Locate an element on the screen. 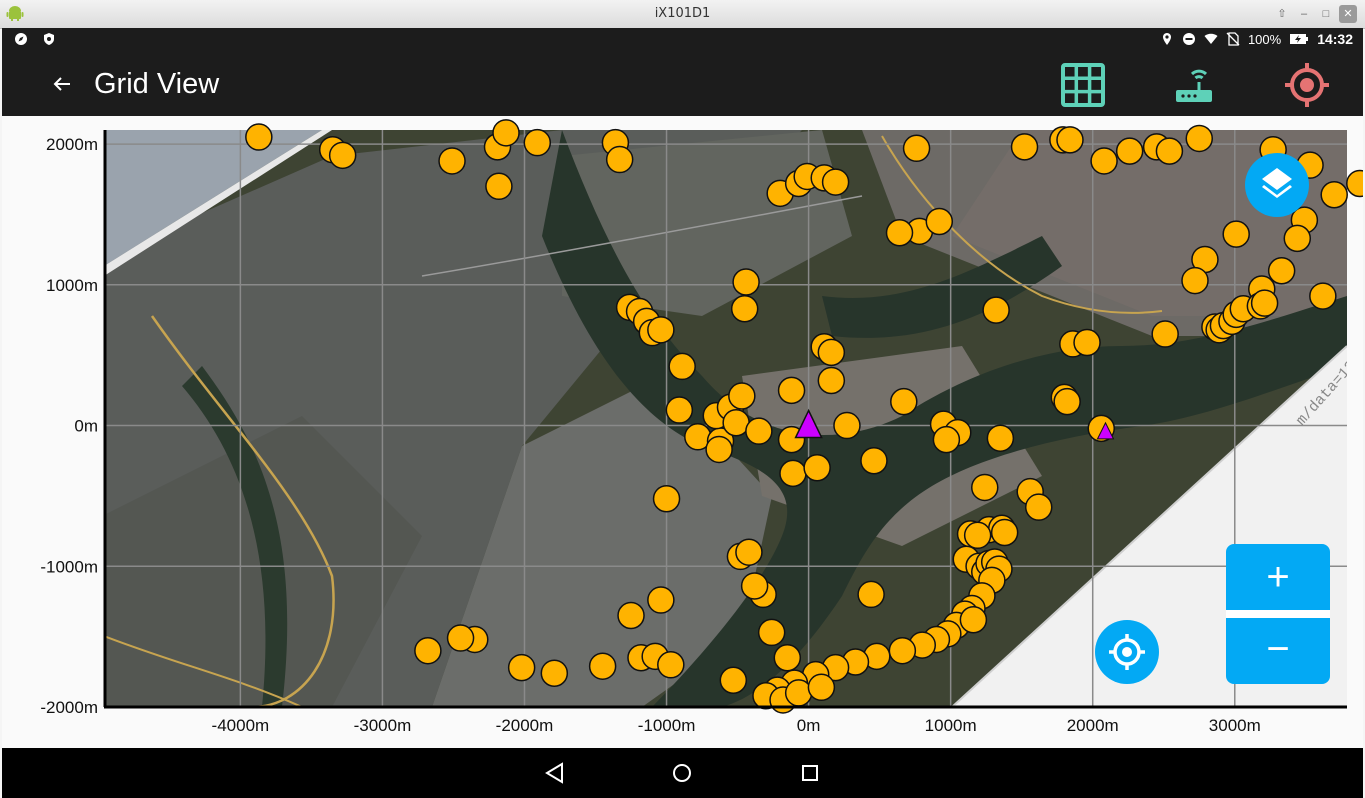 The height and width of the screenshot is (798, 1365). battery-percent: 100% is located at coordinates (1264, 39).